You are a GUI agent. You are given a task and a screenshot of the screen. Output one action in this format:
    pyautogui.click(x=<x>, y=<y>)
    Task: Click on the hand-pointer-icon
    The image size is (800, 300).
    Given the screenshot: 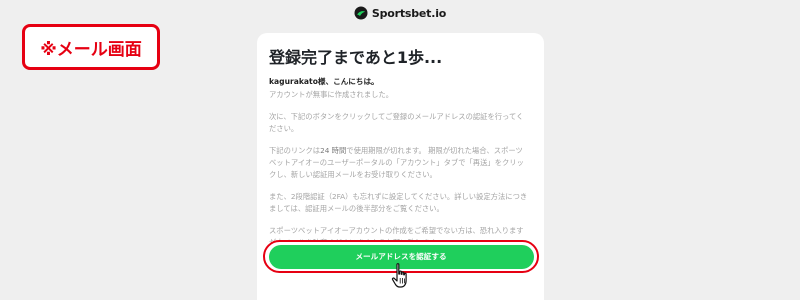 What is the action you would take?
    pyautogui.click(x=399, y=275)
    